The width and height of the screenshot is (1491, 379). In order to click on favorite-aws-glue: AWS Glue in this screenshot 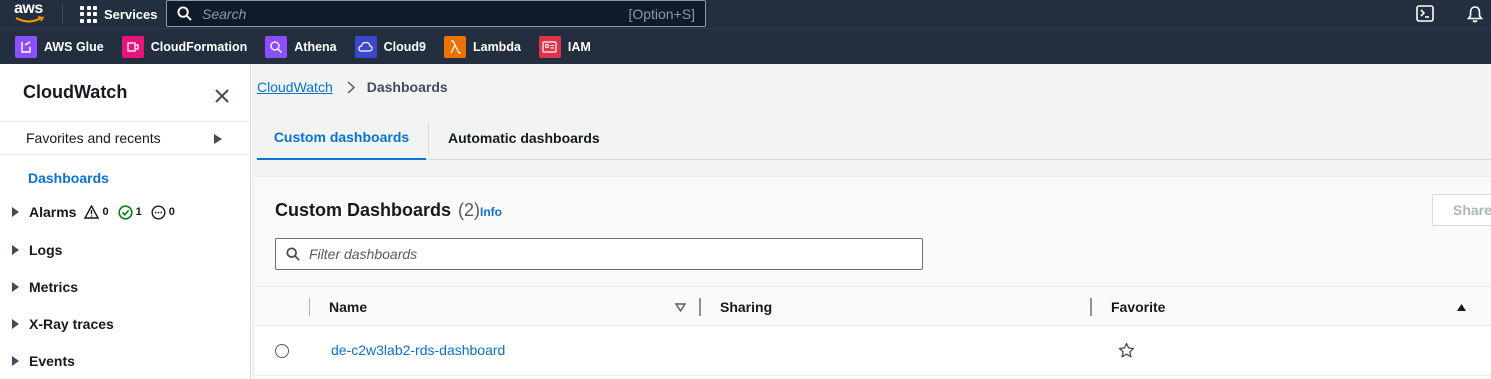, I will do `click(59, 46)`.